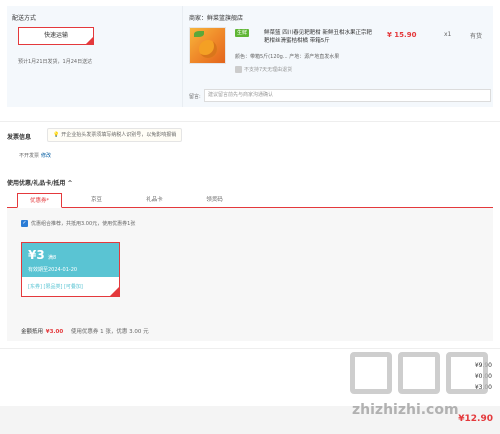 This screenshot has height=434, width=500. I want to click on tab-redeem-code: 领货码, so click(214, 200).